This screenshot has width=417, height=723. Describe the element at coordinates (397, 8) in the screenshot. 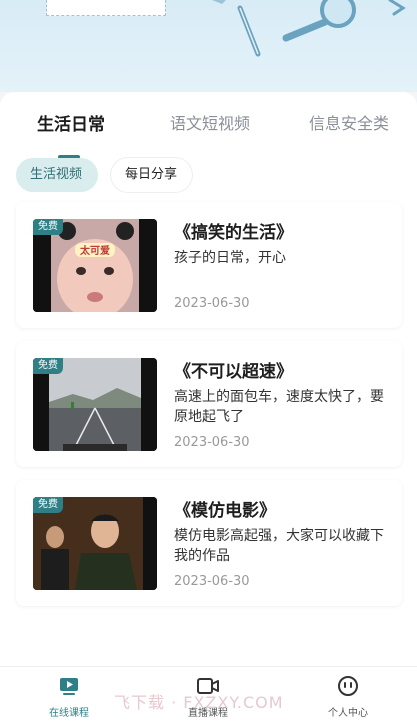

I see `clip-icon` at that location.